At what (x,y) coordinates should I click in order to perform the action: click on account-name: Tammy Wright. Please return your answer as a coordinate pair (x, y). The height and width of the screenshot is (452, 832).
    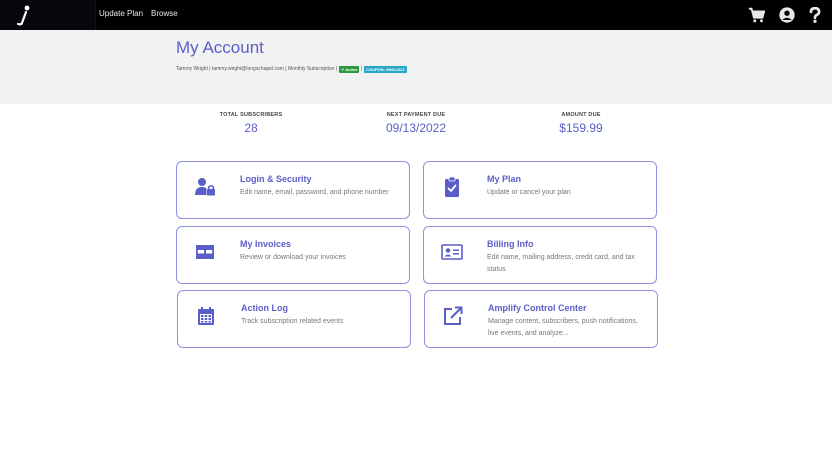
    Looking at the image, I should click on (192, 69).